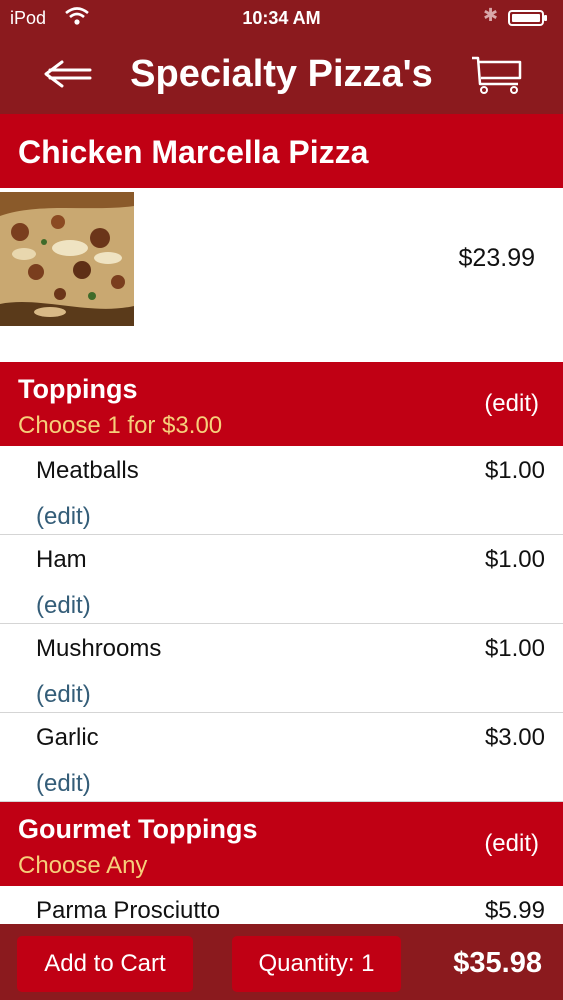  What do you see at coordinates (99, 648) in the screenshot?
I see `topping-name: Mushrooms` at bounding box center [99, 648].